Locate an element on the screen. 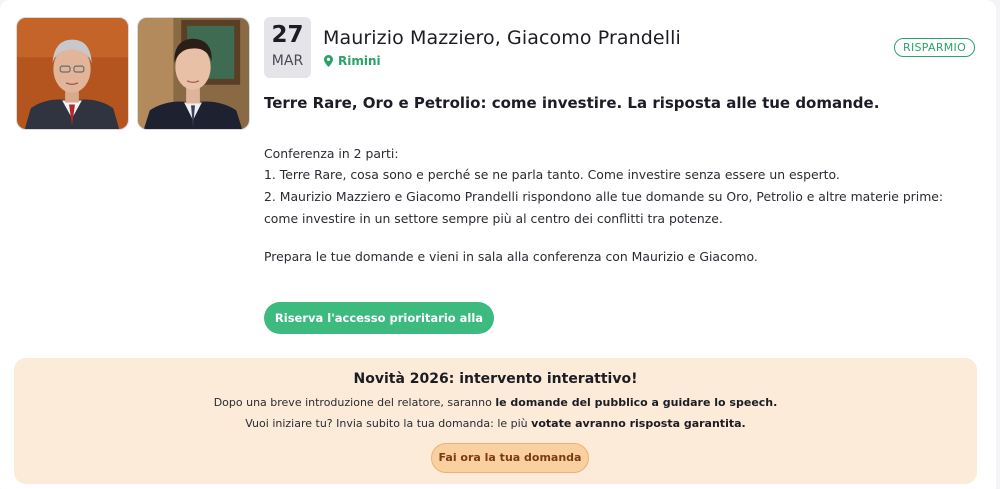 The height and width of the screenshot is (489, 1000). event-day: 27 is located at coordinates (287, 35).